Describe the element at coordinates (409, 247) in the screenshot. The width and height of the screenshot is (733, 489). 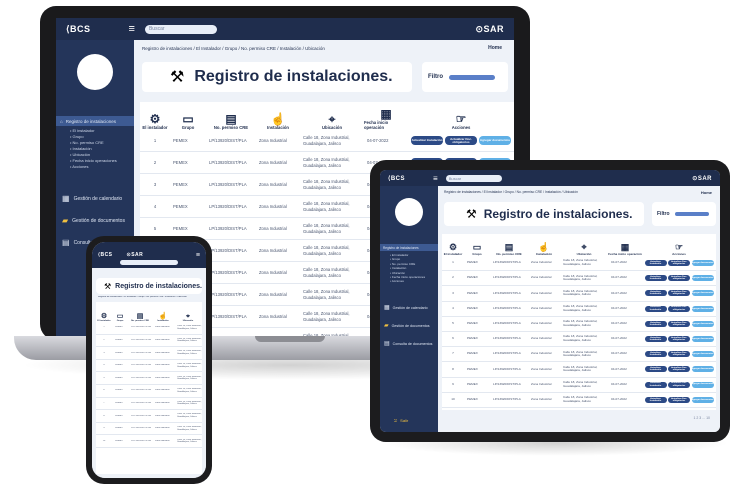
I see `sidebar-item-registro: Registro de instalaciones` at that location.